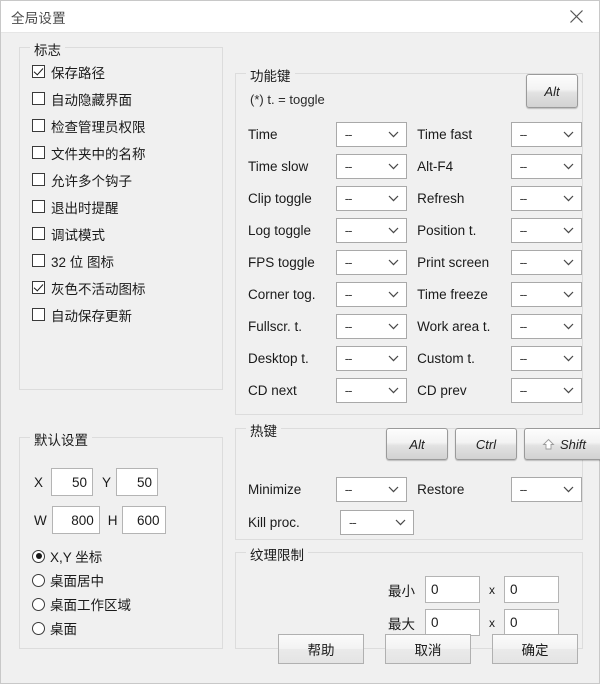 The height and width of the screenshot is (684, 600). Describe the element at coordinates (83, 262) in the screenshot. I see `flag-label-7: 32 位 图标` at that location.